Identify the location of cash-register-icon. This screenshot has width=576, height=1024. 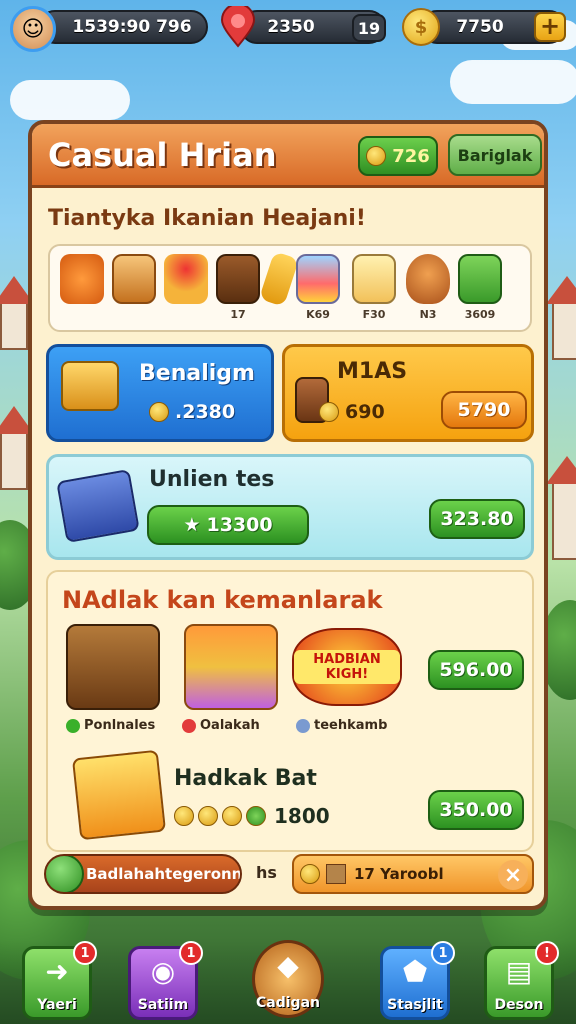
(98, 506).